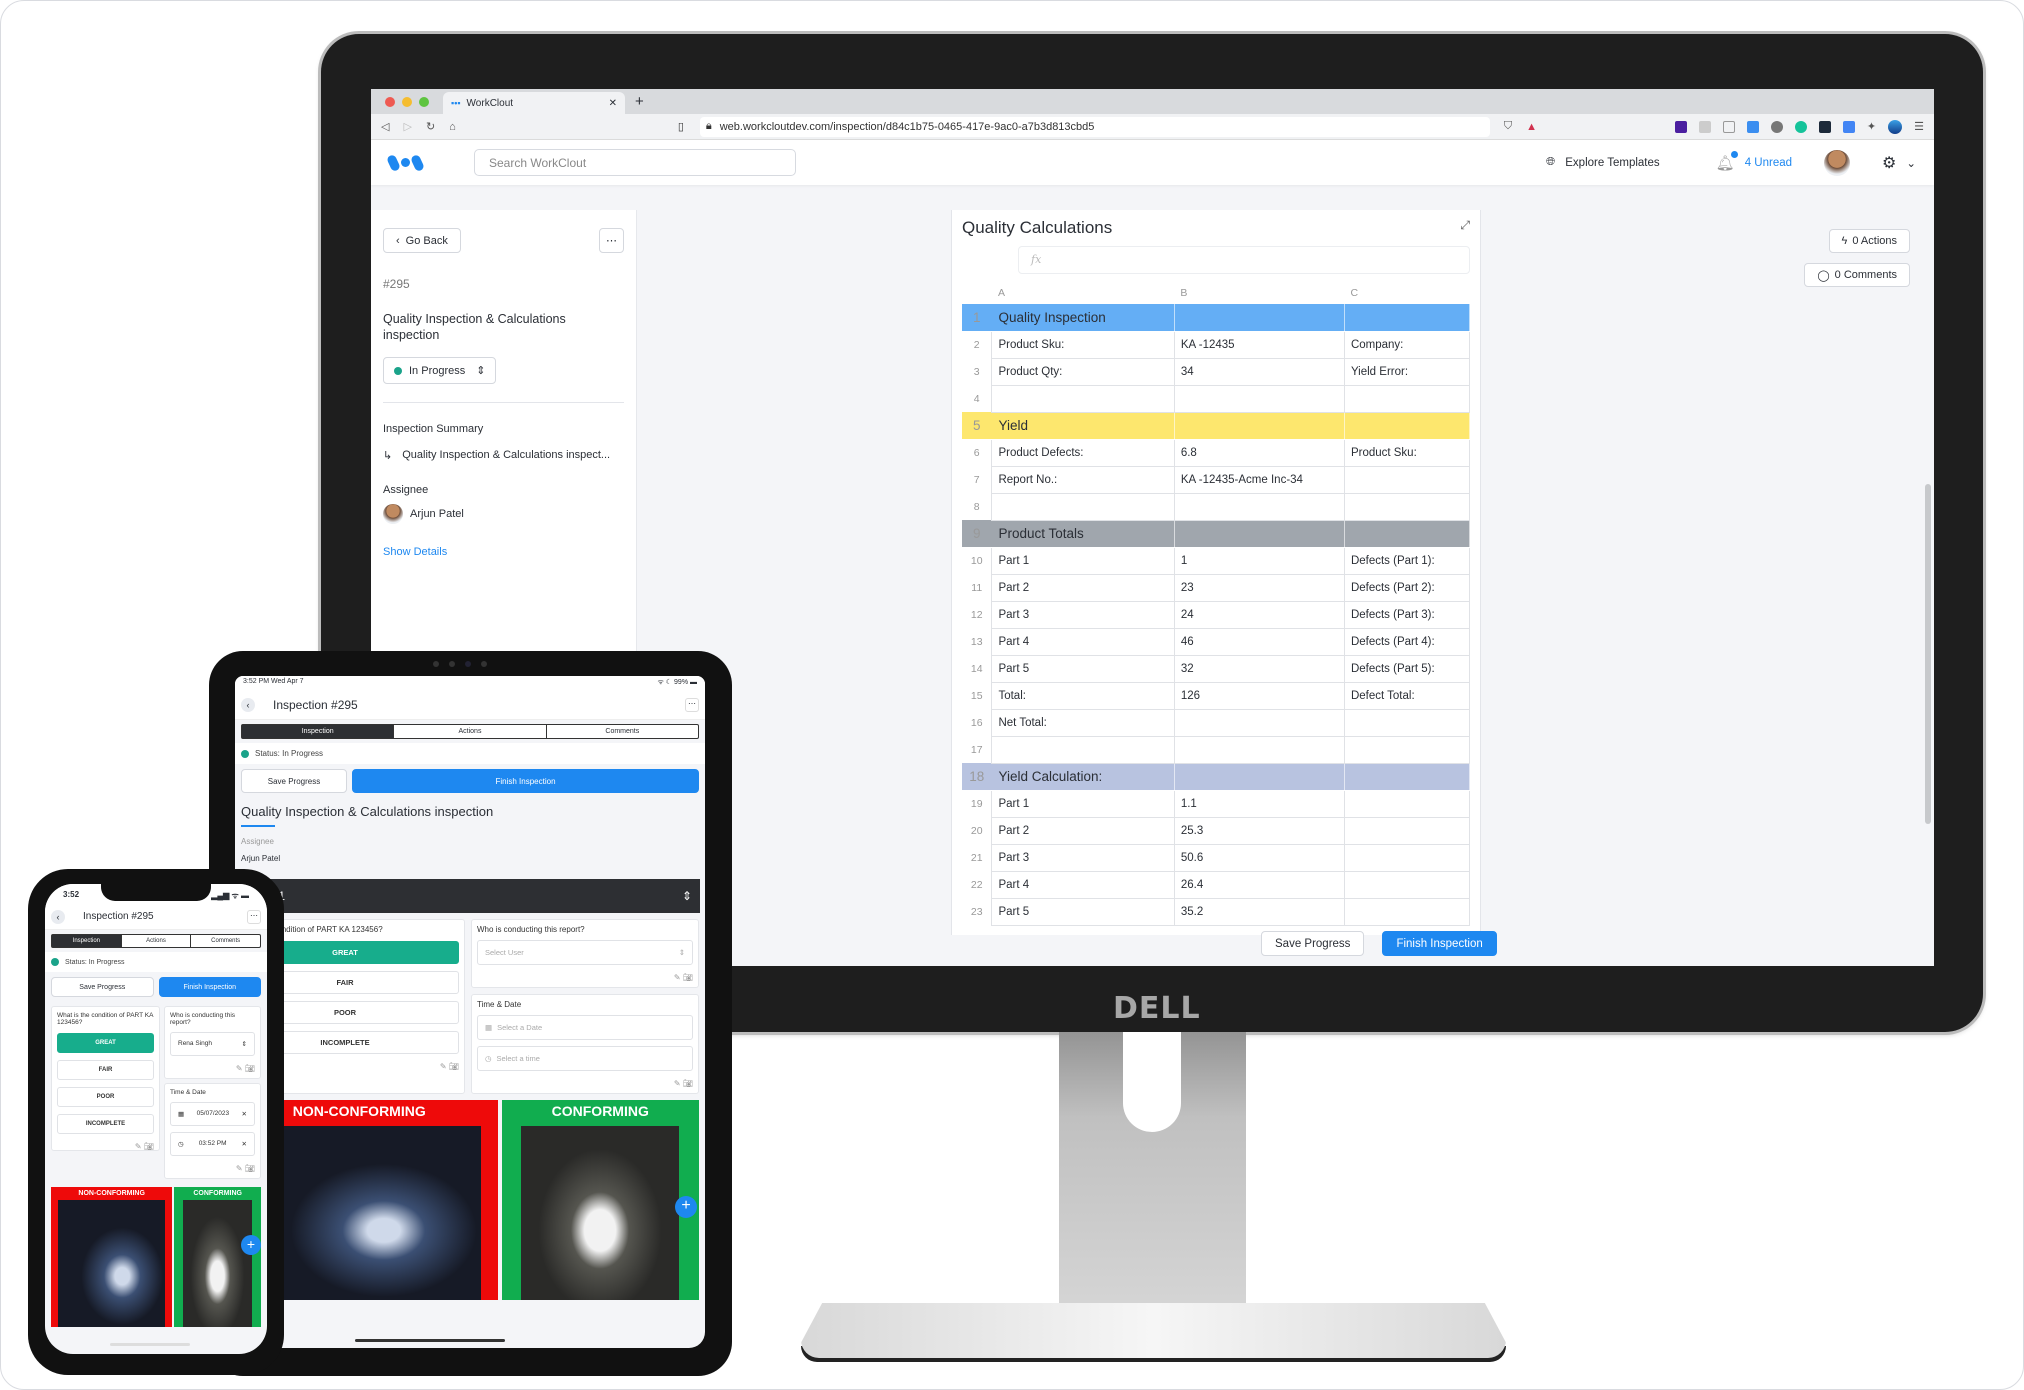 The height and width of the screenshot is (1390, 2024). Describe the element at coordinates (1531, 127) in the screenshot. I see `brave-rewards-icon: ▲` at that location.